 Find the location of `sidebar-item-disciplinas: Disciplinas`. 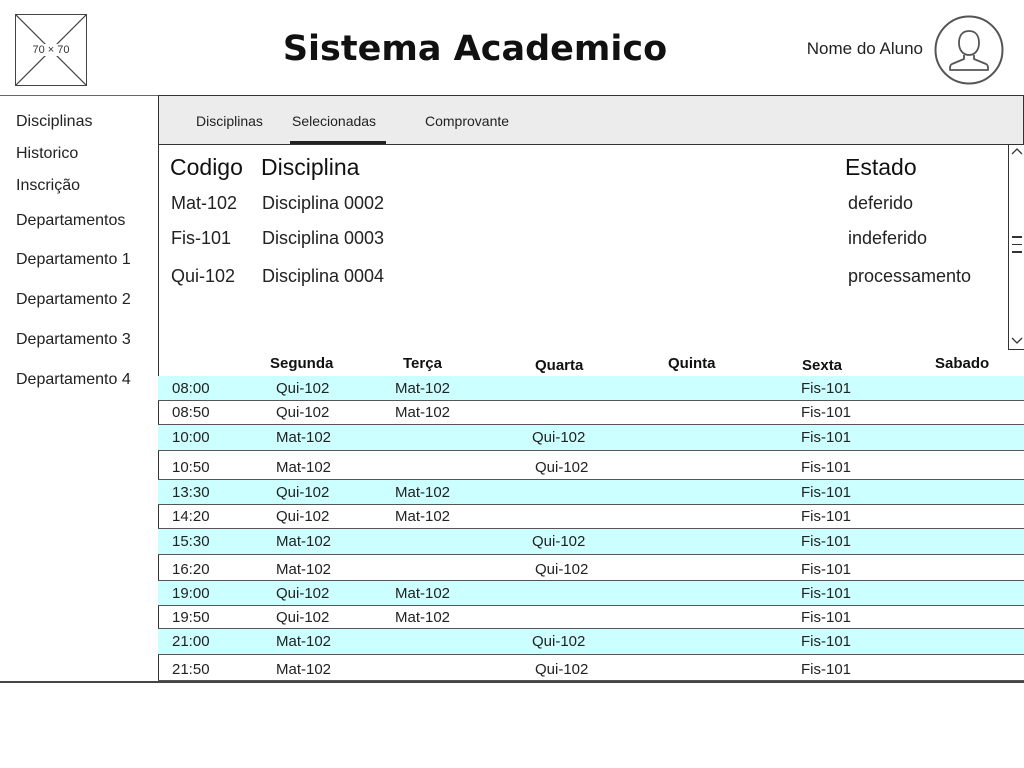

sidebar-item-disciplinas: Disciplinas is located at coordinates (54, 122).